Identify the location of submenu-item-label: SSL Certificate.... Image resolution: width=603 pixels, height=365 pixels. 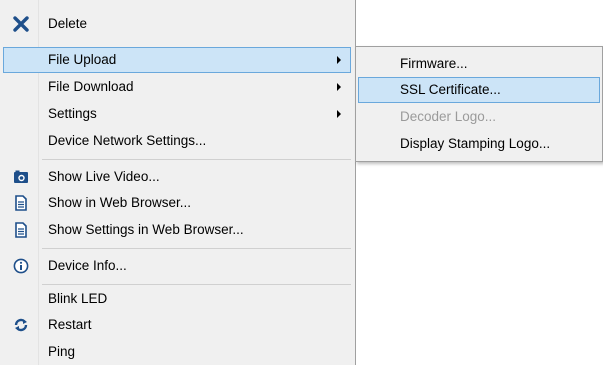
(450, 89).